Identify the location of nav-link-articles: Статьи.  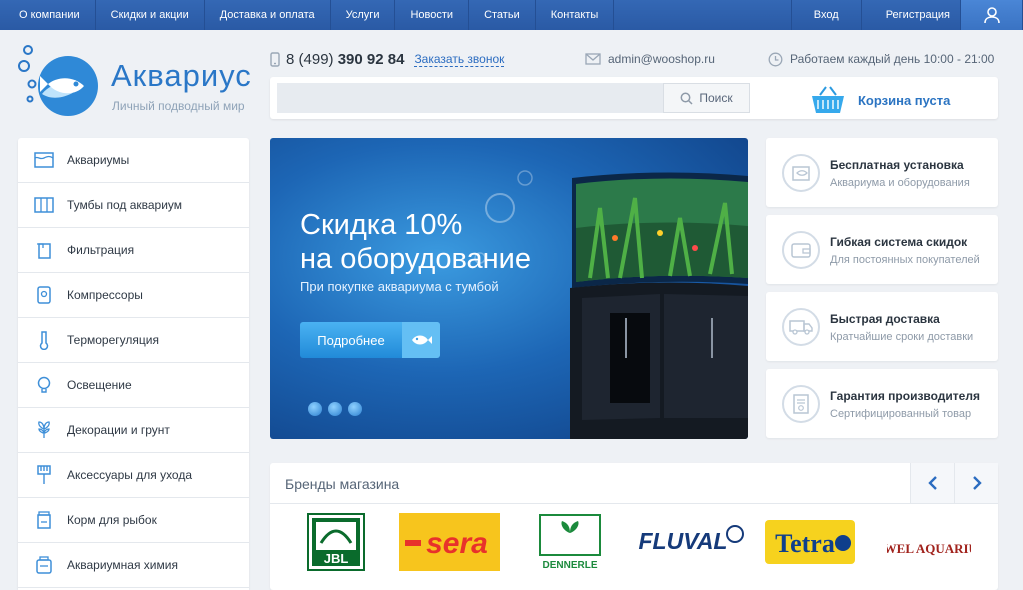
(502, 15).